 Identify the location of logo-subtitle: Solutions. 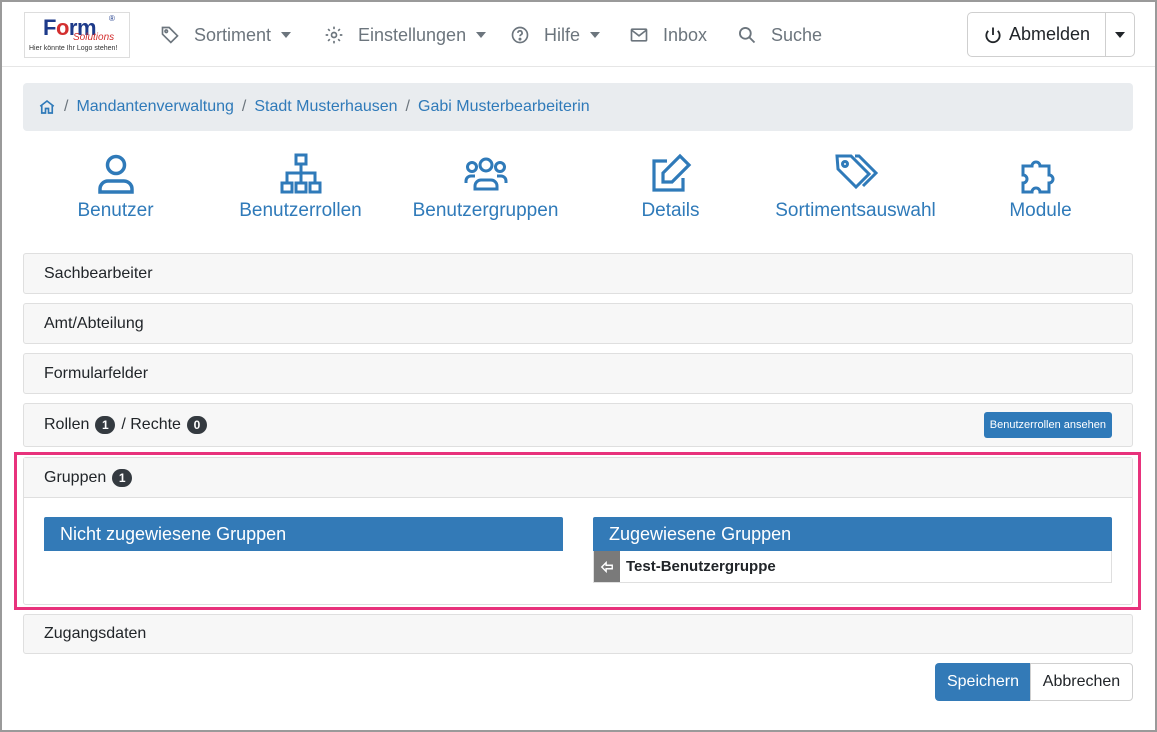
(94, 37).